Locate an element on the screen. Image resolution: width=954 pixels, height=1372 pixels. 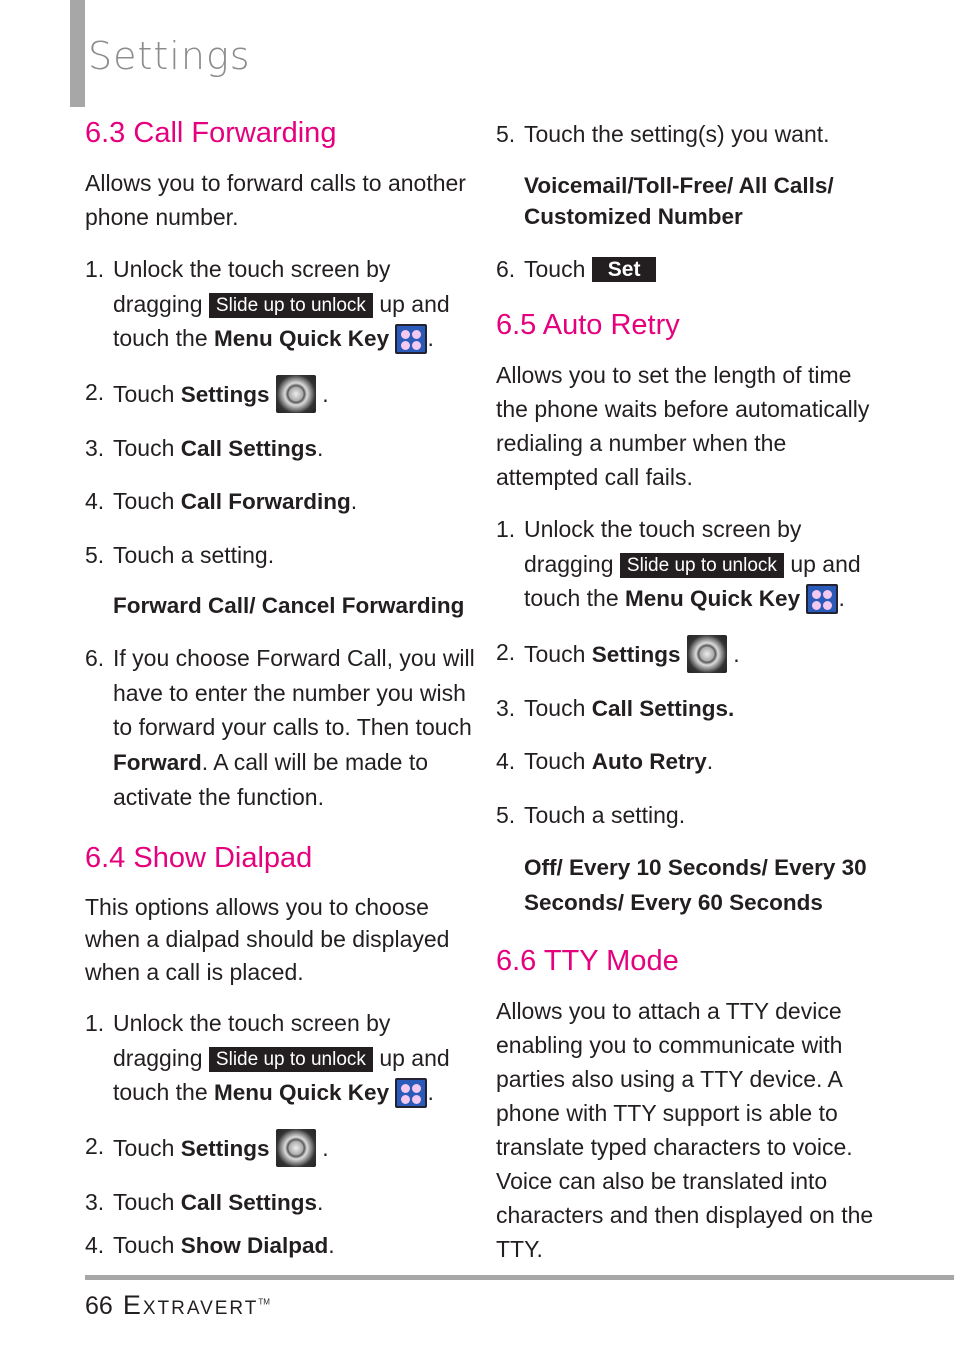
section-heading-call-forwarding: 6.3 Call Forwarding is located at coordinates (211, 133).